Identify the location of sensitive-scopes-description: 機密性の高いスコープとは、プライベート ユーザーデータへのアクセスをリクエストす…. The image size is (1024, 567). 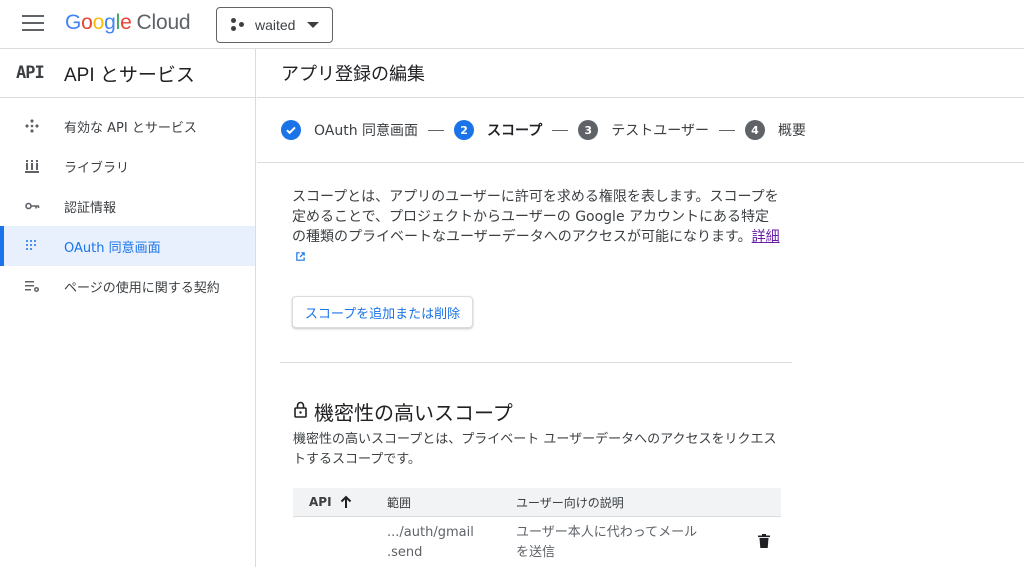
(535, 449).